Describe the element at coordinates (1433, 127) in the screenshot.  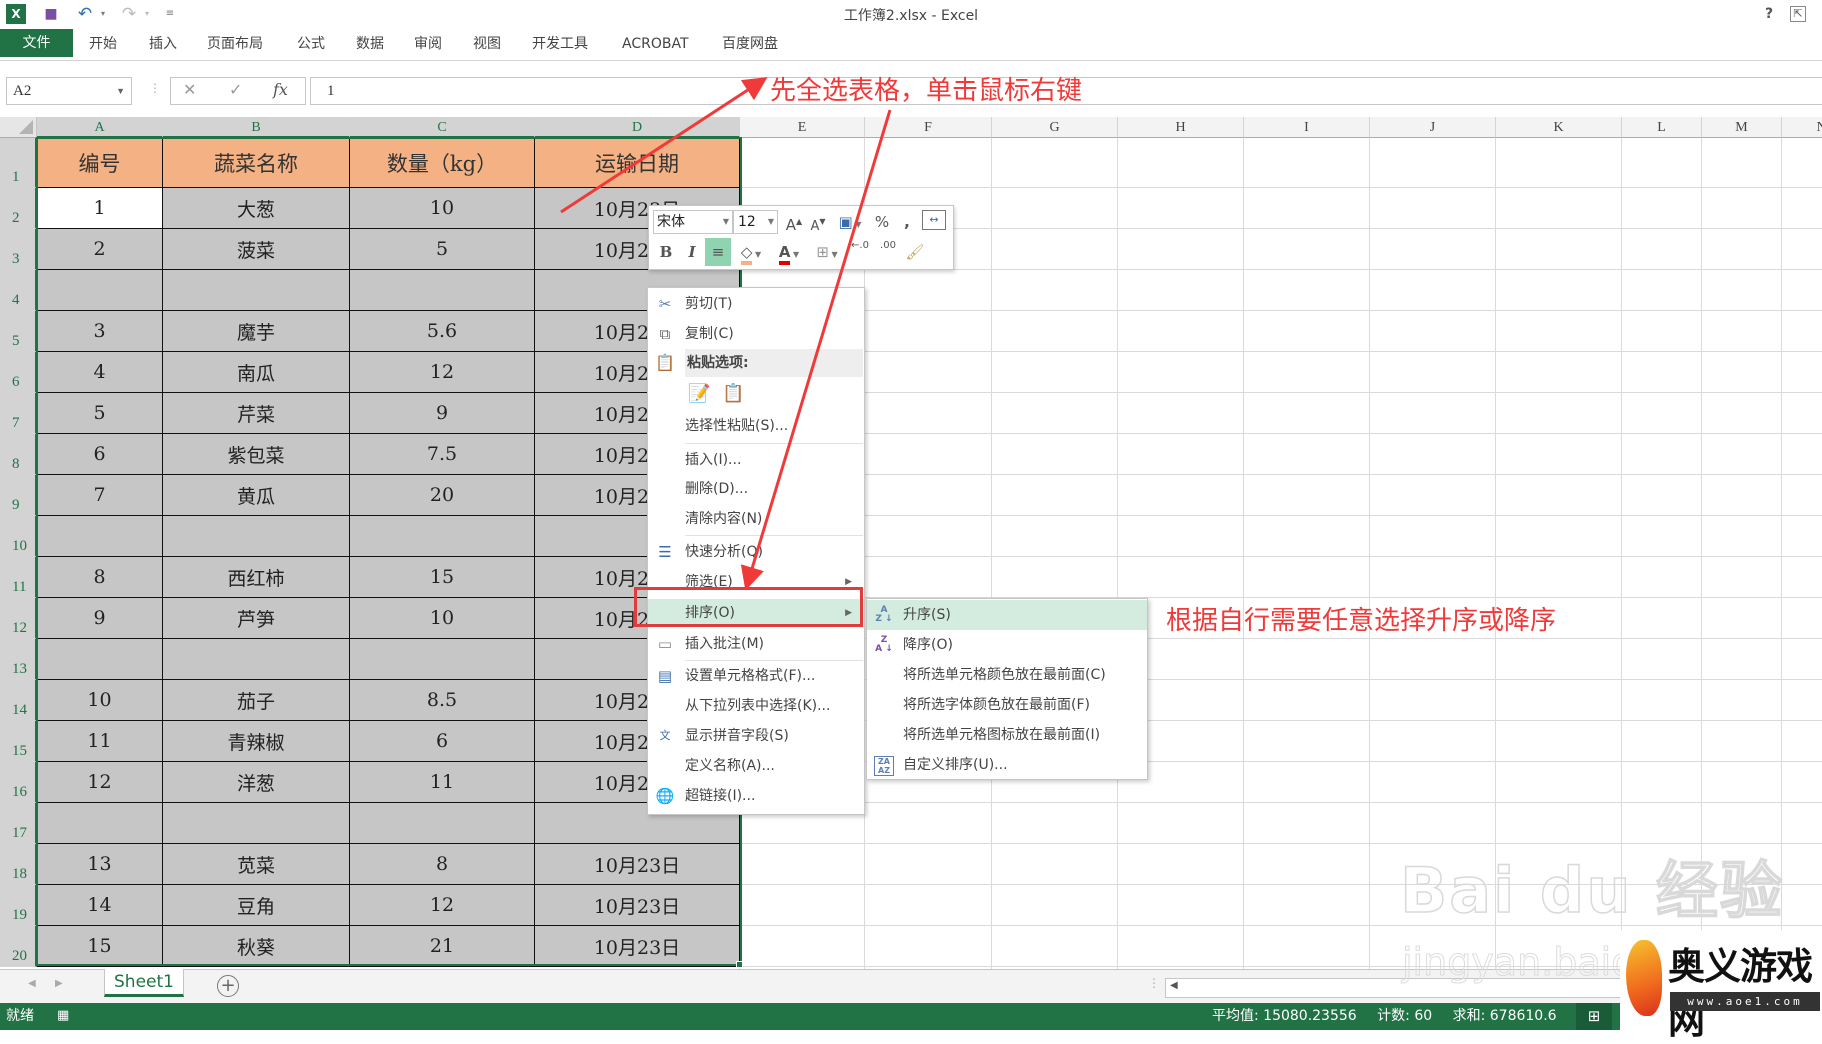
I see `column-header-j: J` at that location.